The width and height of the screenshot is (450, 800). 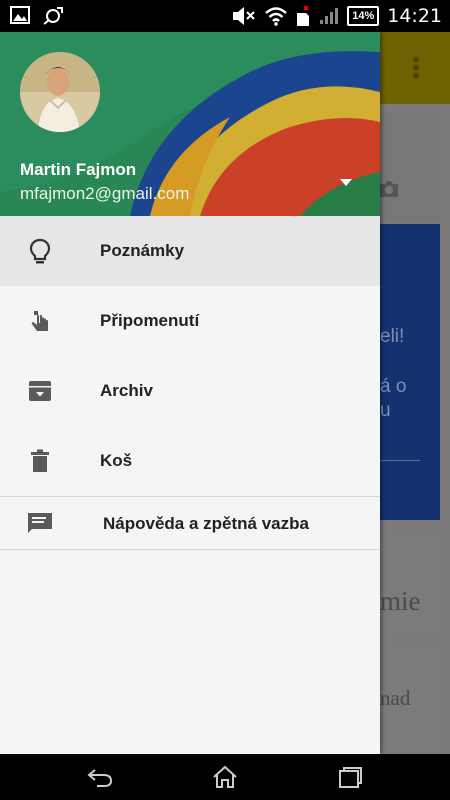 I want to click on status-bar: 14% 14:21, so click(x=225, y=16).